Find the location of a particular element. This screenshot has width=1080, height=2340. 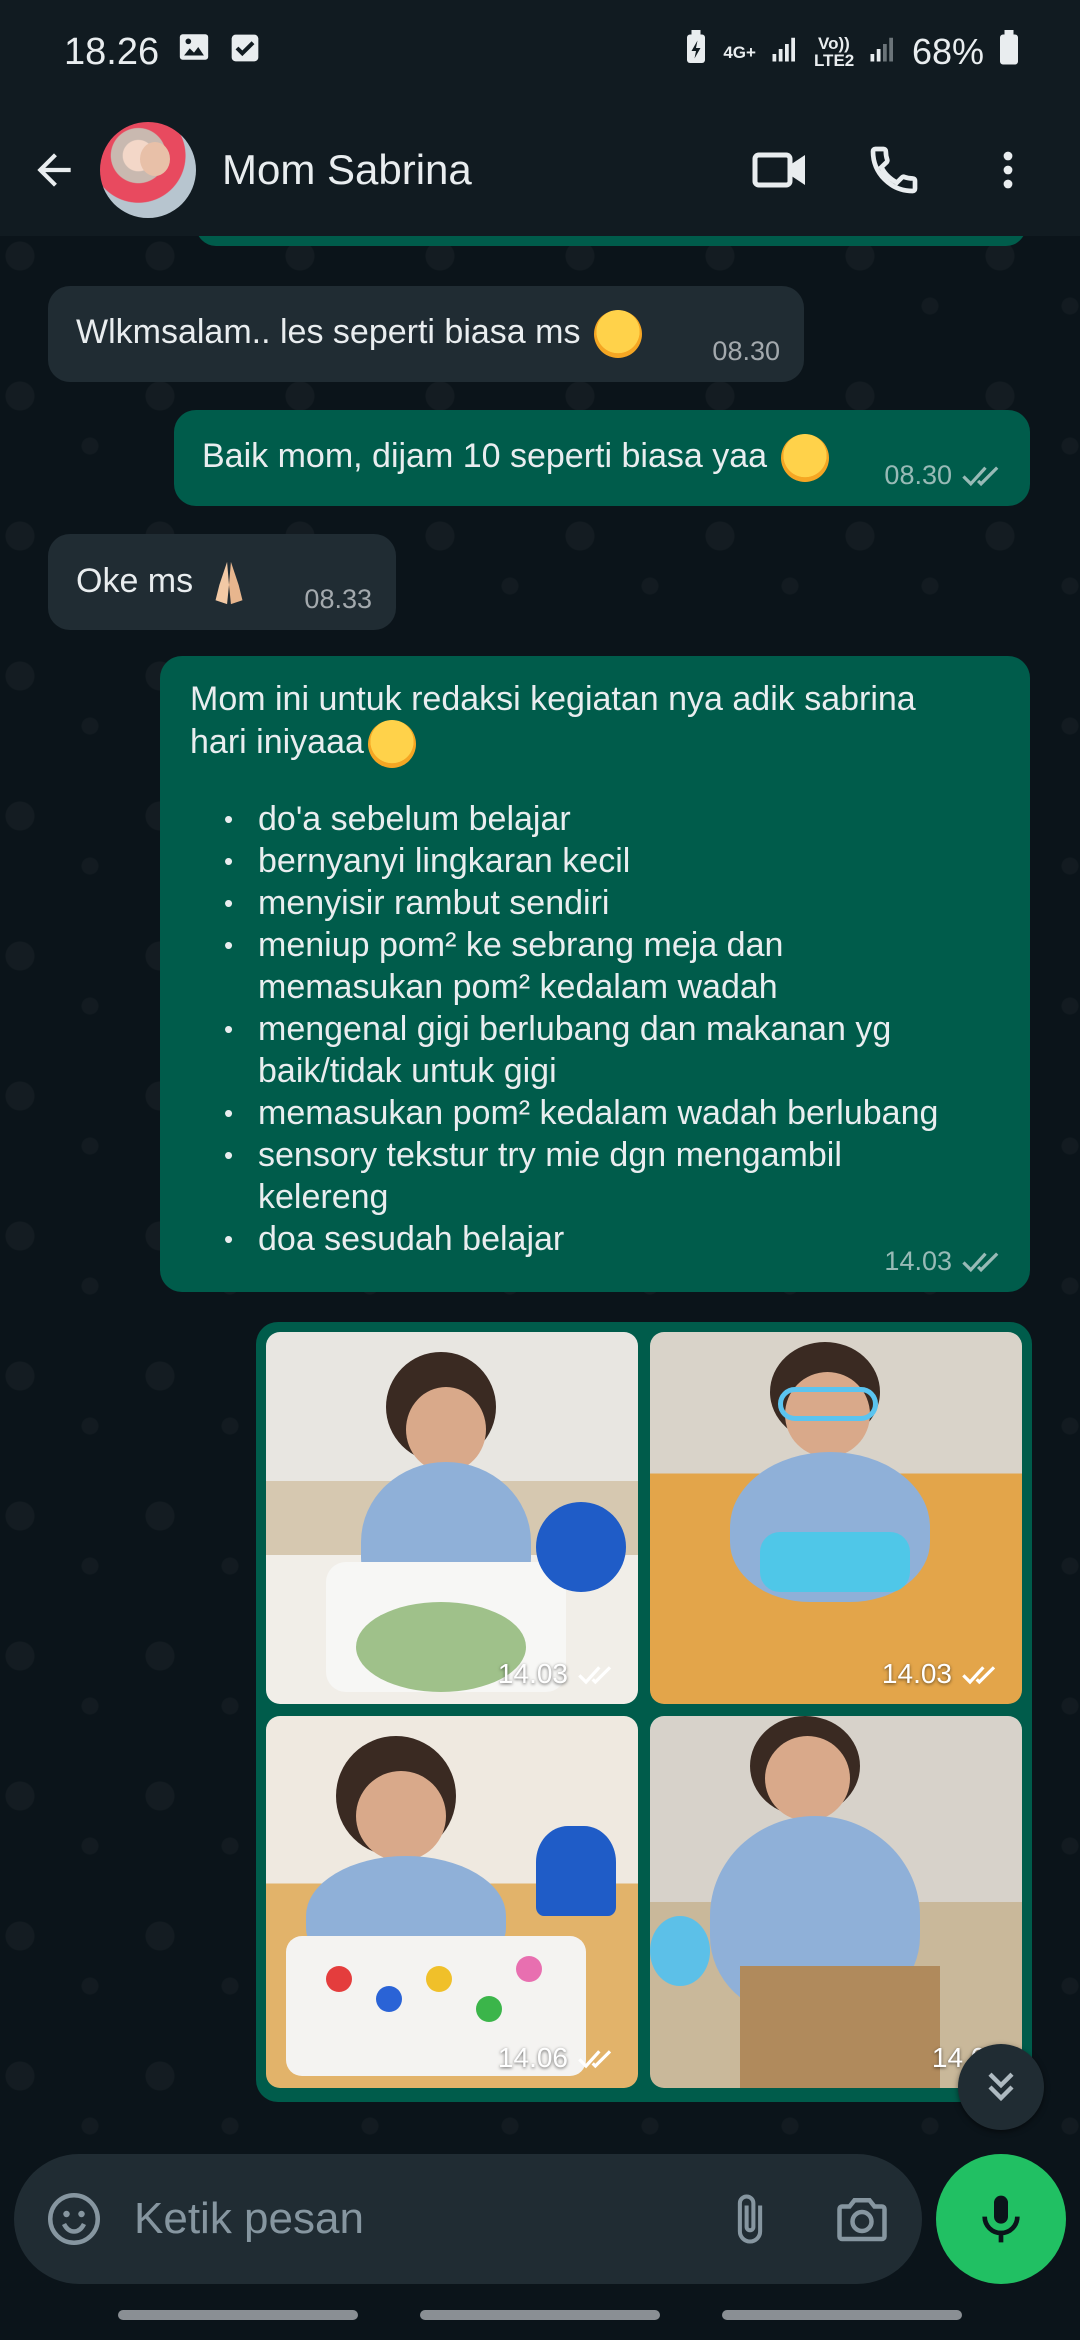

arrow-left-icon is located at coordinates (54, 170).